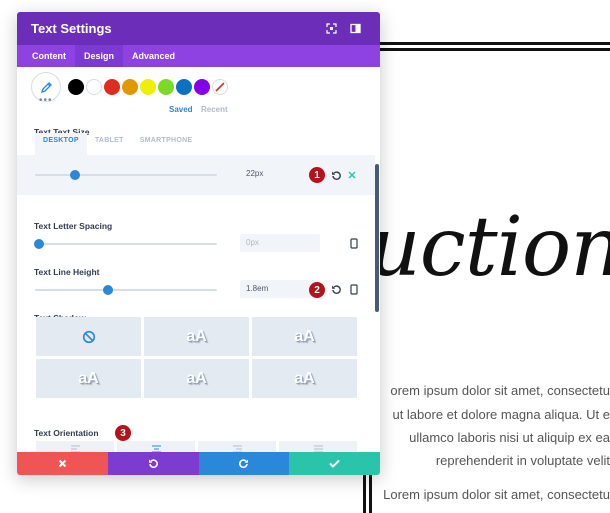 The height and width of the screenshot is (513, 610). I want to click on undo-button, so click(153, 463).